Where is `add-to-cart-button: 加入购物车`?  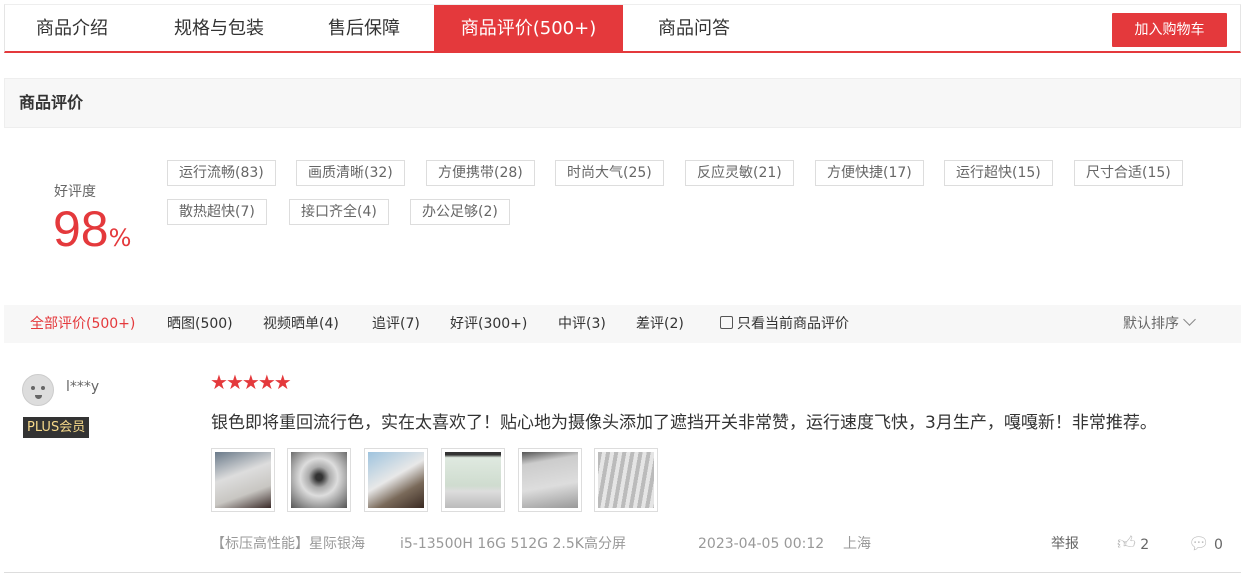
add-to-cart-button: 加入购物车 is located at coordinates (1169, 30).